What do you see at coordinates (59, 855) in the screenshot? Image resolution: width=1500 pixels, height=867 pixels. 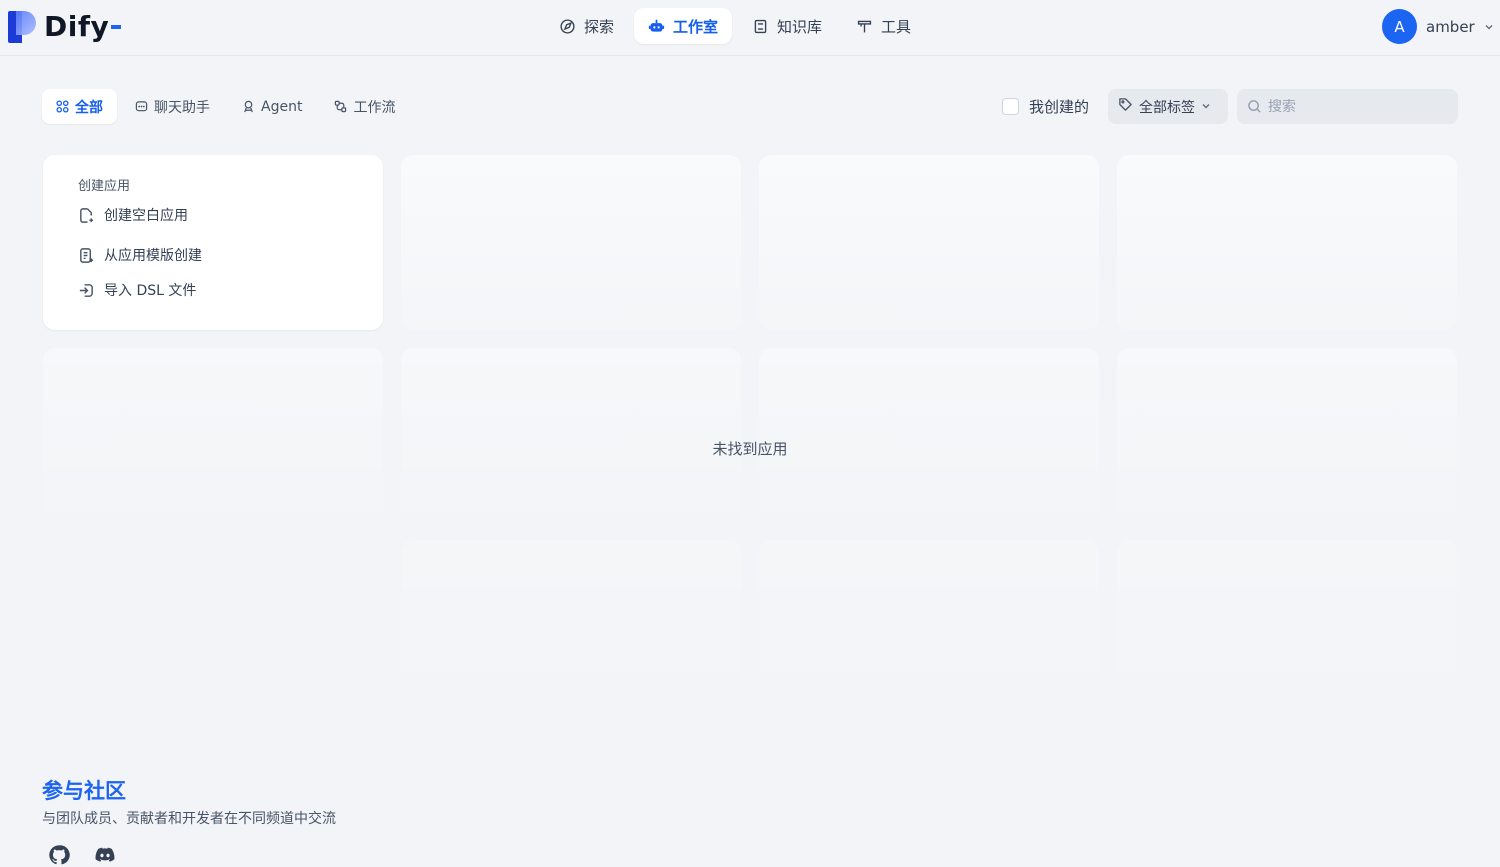 I see `github-icon` at bounding box center [59, 855].